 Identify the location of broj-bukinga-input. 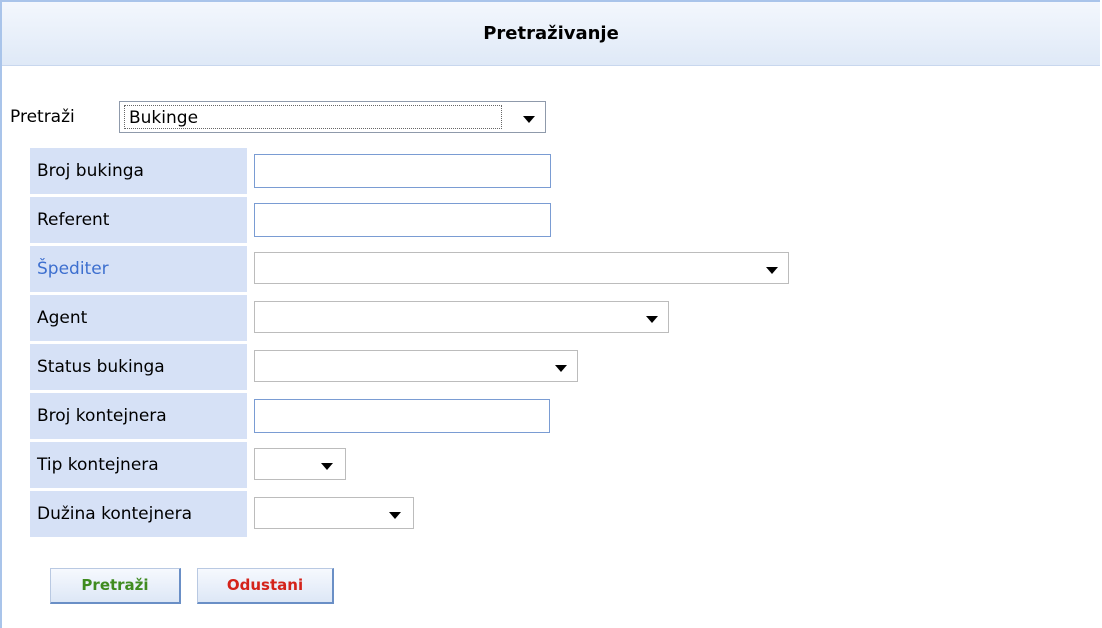
(402, 171).